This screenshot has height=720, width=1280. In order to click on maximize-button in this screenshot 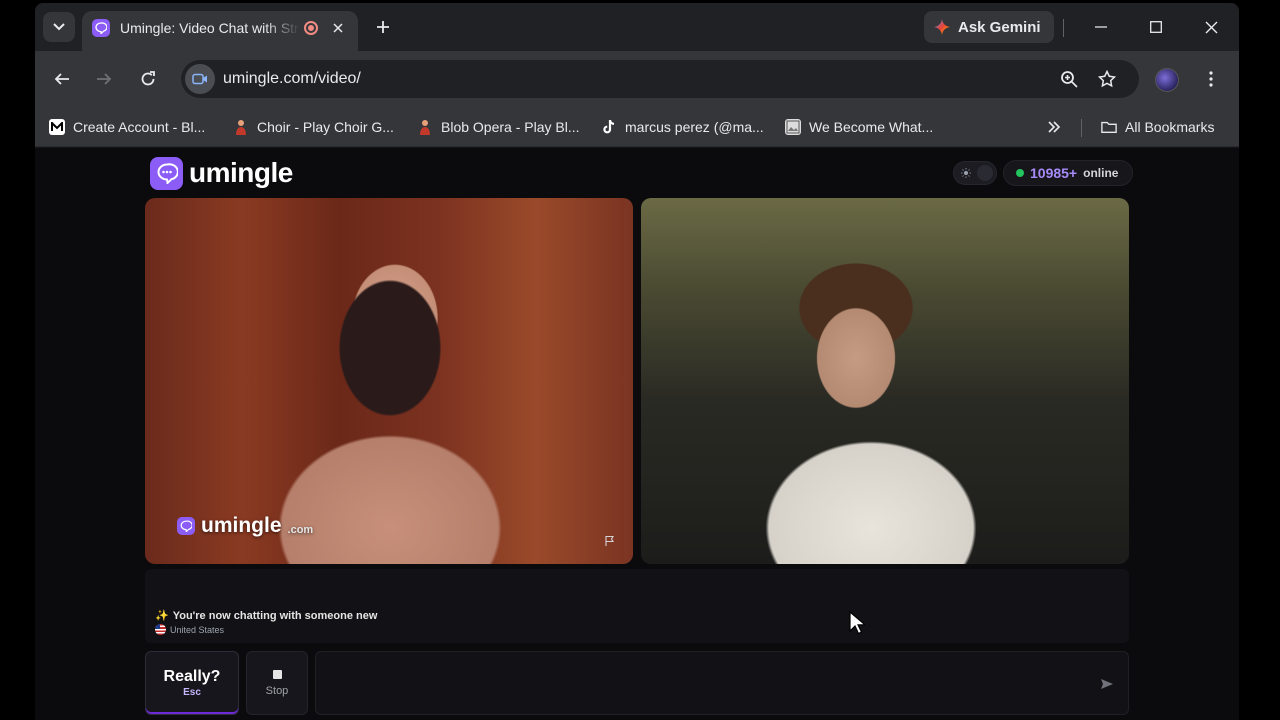, I will do `click(1156, 27)`.